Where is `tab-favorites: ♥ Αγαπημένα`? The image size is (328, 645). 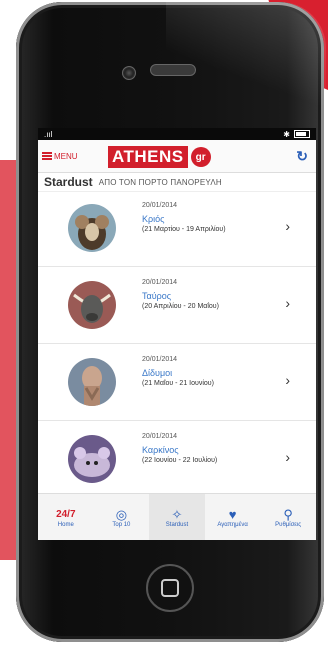
tab-favorites: ♥ Αγαπημένα is located at coordinates (233, 517).